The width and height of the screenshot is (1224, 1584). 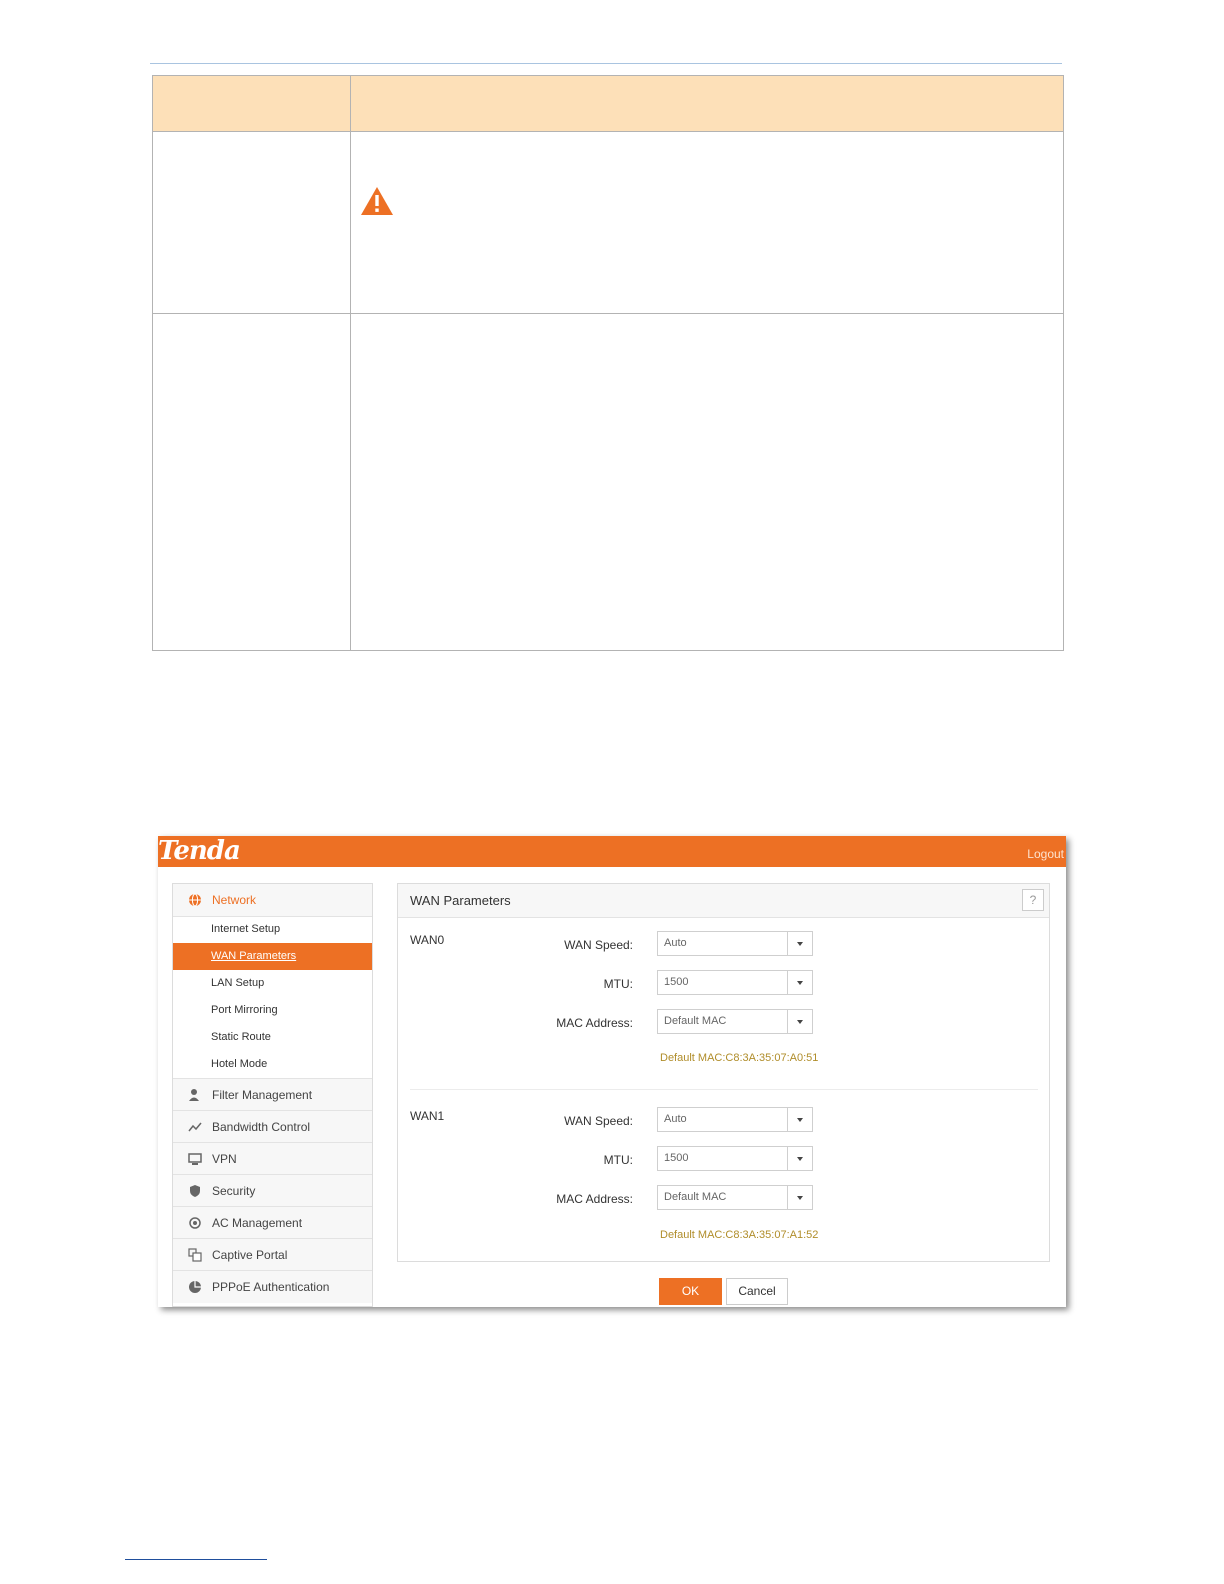 What do you see at coordinates (594, 1023) in the screenshot?
I see `wan0-mac-label: MAC Address:` at bounding box center [594, 1023].